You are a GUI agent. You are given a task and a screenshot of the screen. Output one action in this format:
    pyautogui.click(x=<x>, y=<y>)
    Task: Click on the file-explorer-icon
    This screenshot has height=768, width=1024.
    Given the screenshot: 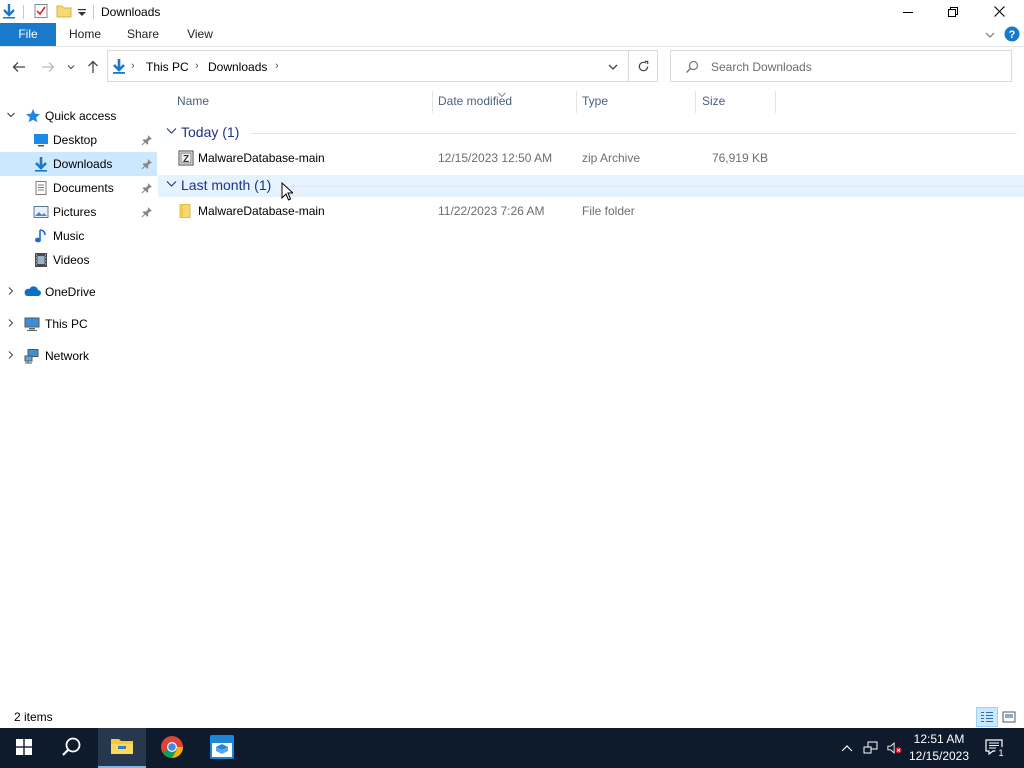 What is the action you would take?
    pyautogui.click(x=122, y=747)
    